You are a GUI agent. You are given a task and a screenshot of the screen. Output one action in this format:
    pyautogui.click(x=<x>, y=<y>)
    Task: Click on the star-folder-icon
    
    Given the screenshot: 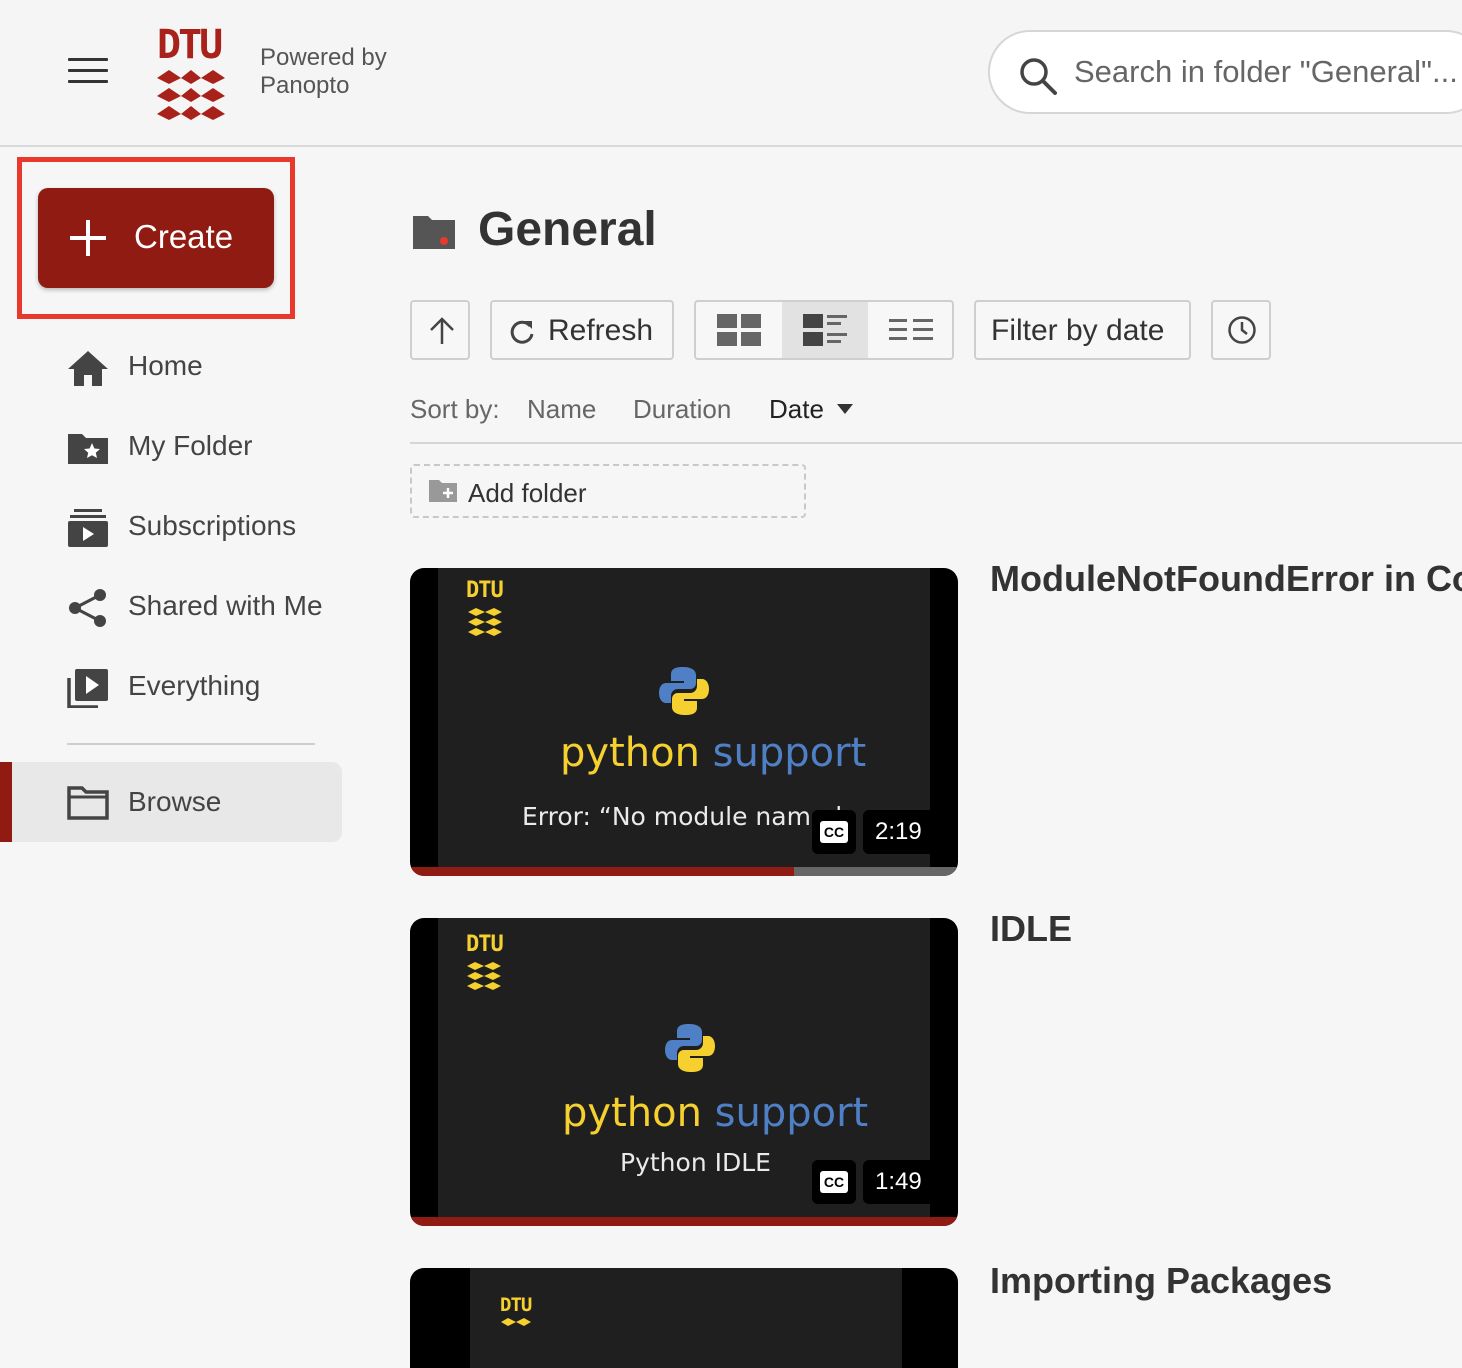 What is the action you would take?
    pyautogui.click(x=88, y=449)
    